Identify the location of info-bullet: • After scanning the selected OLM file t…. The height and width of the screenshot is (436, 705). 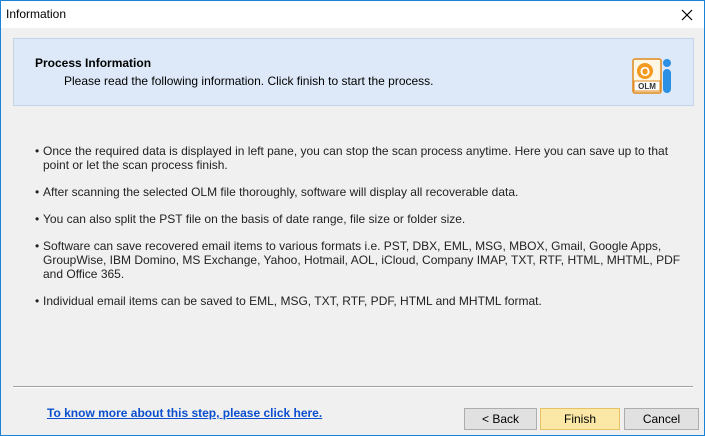
(277, 192).